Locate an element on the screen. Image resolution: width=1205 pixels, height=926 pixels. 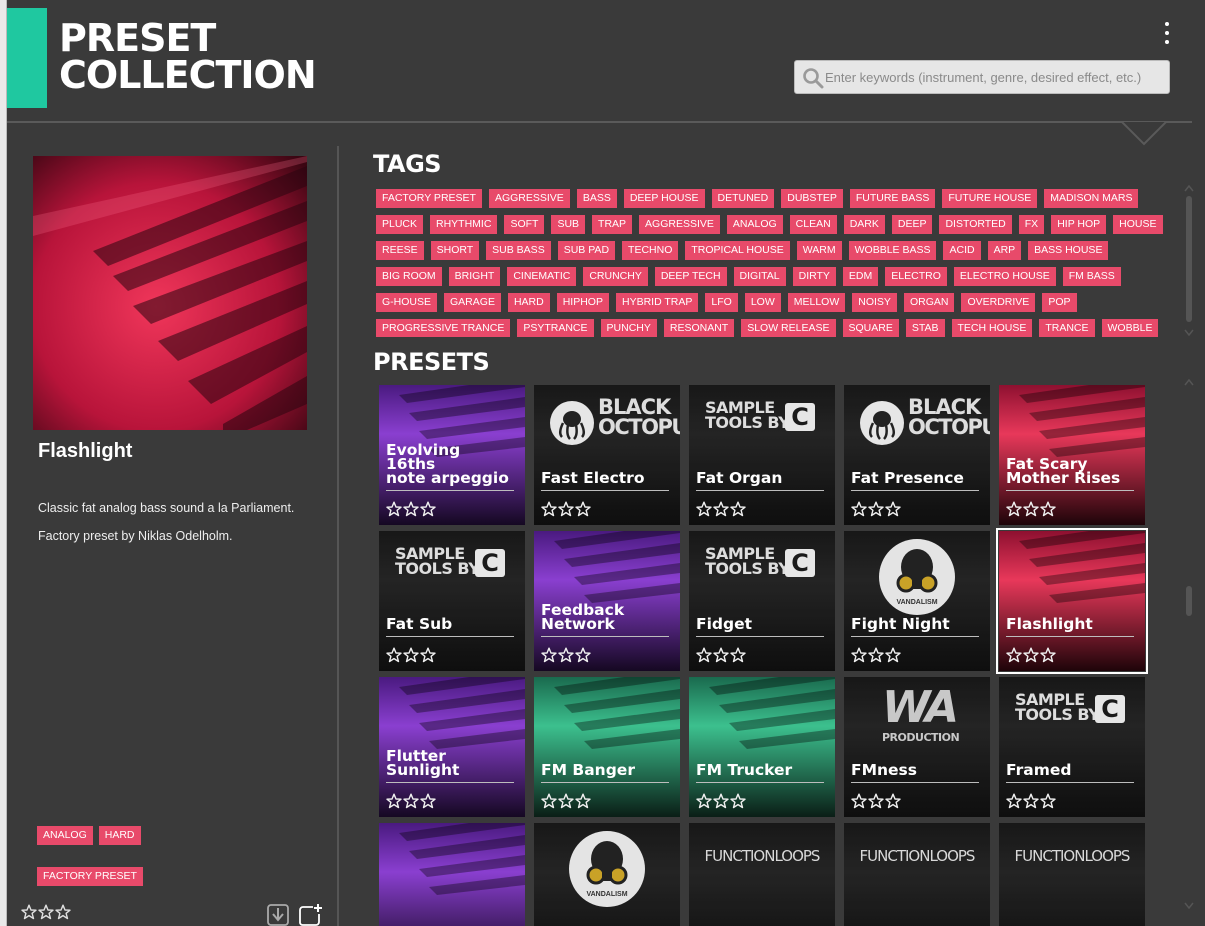
tag-chip: DARK is located at coordinates (864, 224).